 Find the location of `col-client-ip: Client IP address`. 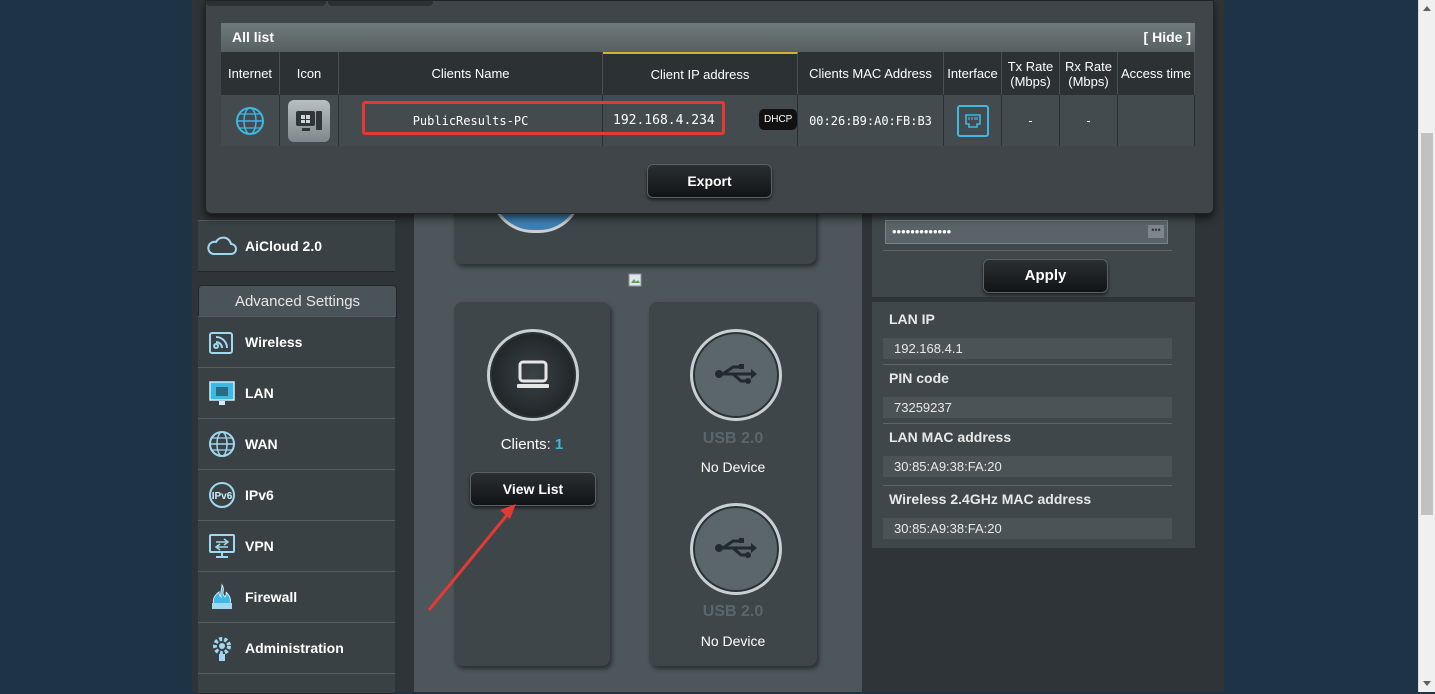

col-client-ip: Client IP address is located at coordinates (700, 73).